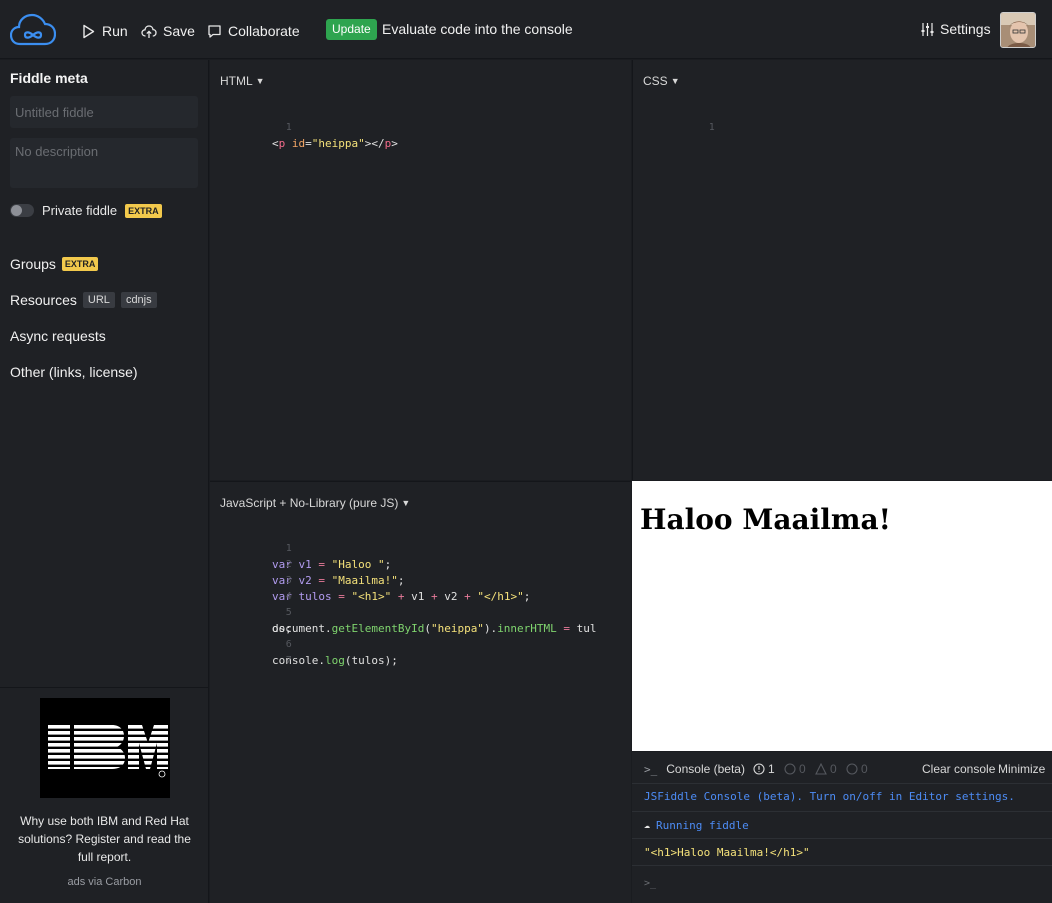  I want to click on clear-console-button: Clear console, so click(958, 769).